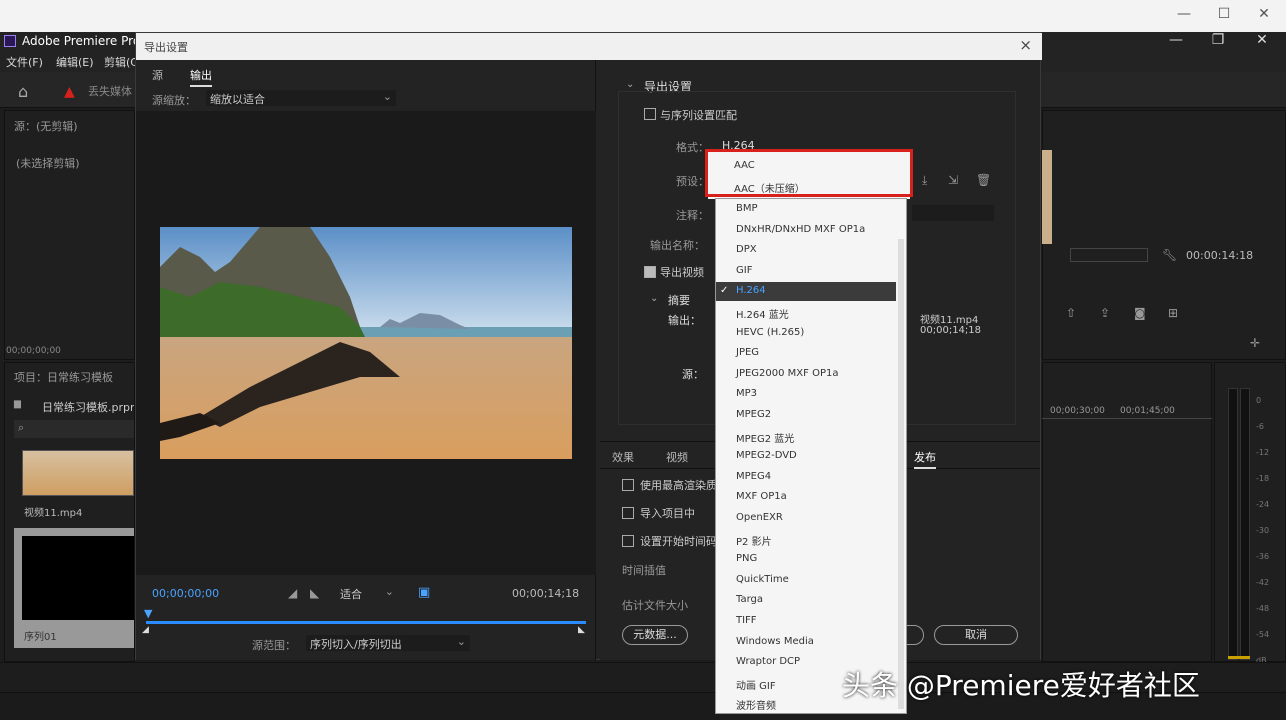 This screenshot has width=1286, height=720. I want to click on program-timecode: 00:00:14:18, so click(1220, 255).